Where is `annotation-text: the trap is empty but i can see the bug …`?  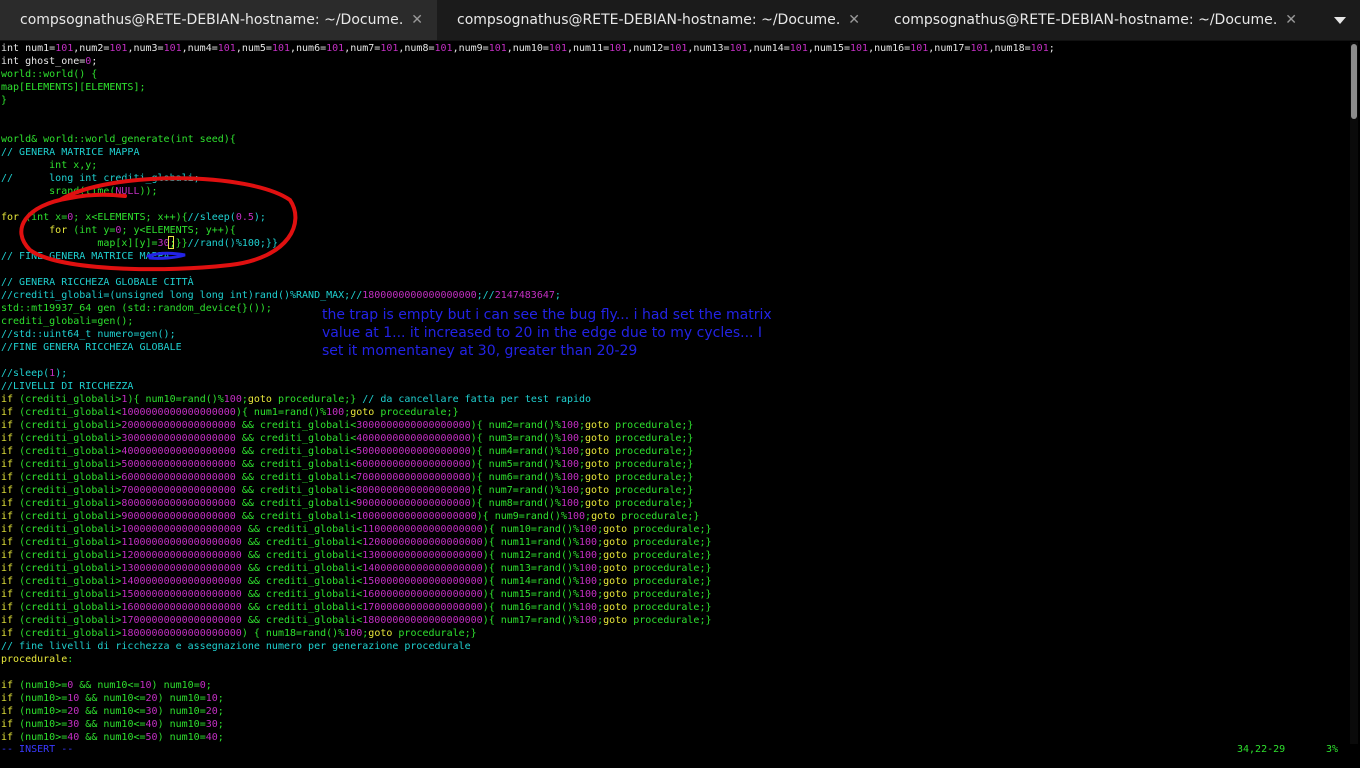 annotation-text: the trap is empty but i can see the bug … is located at coordinates (547, 333).